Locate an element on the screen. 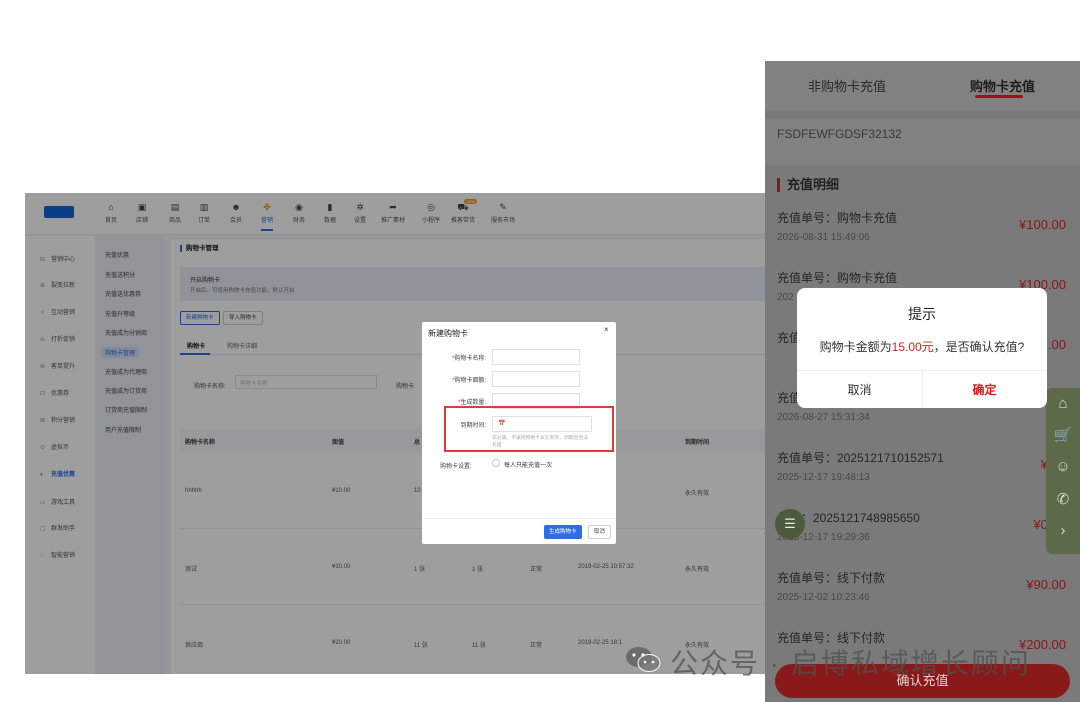  section-title: 充值明细 is located at coordinates (808, 185).